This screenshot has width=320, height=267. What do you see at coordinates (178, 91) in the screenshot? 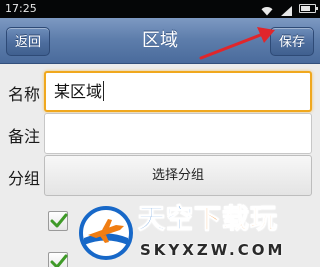
I see `name-input: 某区域` at bounding box center [178, 91].